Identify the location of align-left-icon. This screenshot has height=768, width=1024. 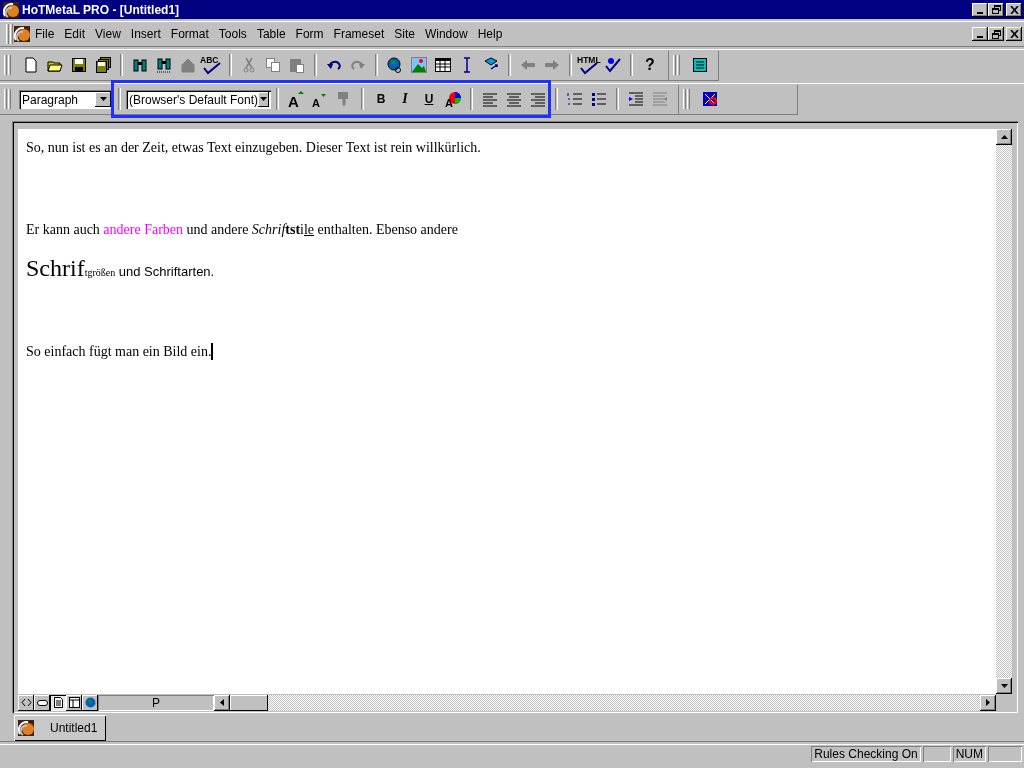
(490, 99).